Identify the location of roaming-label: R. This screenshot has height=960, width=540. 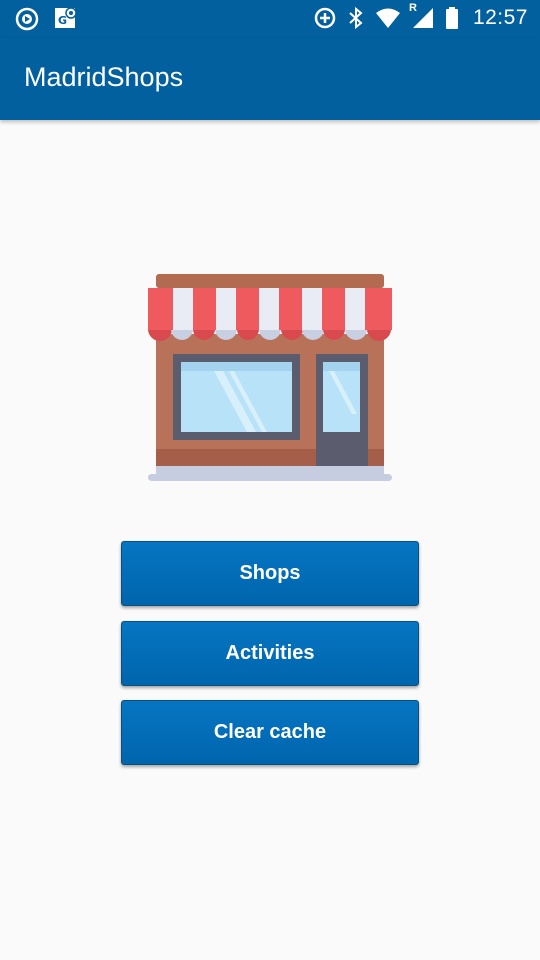
(412, 8).